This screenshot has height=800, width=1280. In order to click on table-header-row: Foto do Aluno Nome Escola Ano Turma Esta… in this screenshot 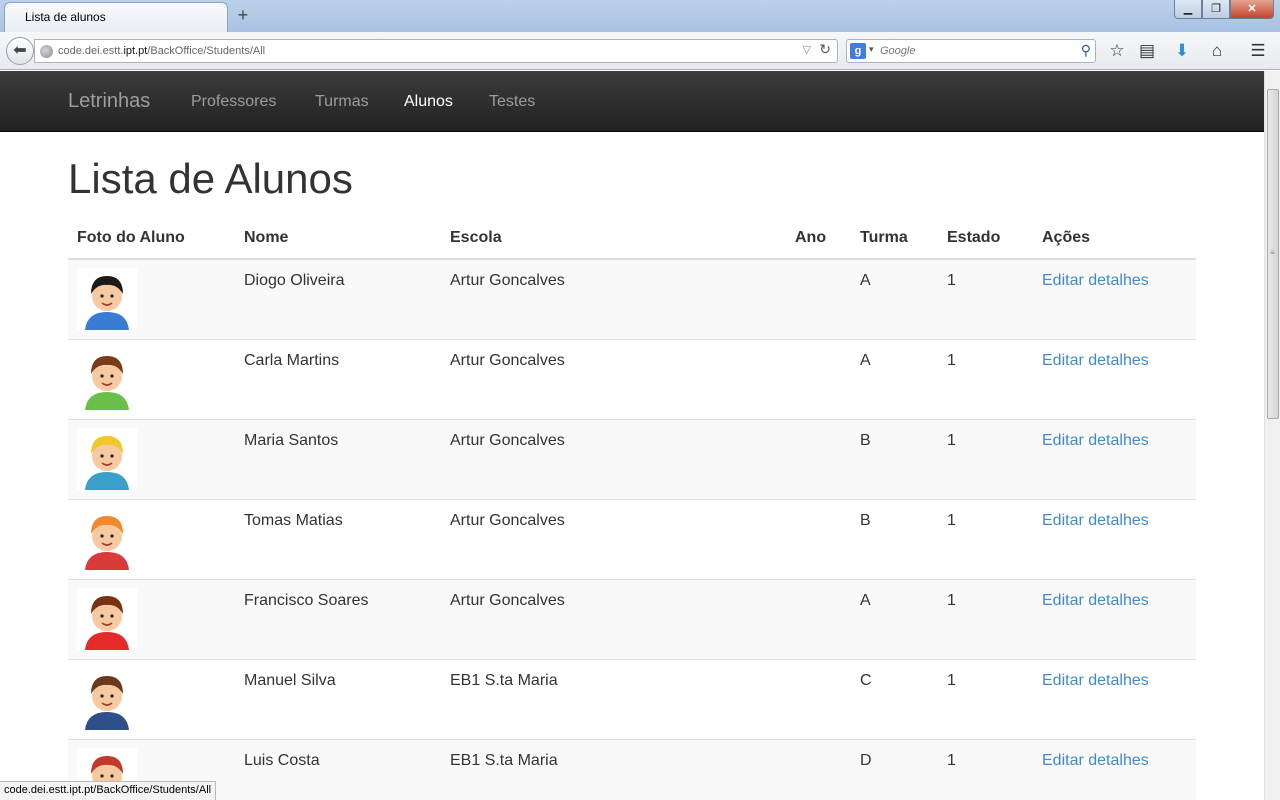, I will do `click(632, 240)`.